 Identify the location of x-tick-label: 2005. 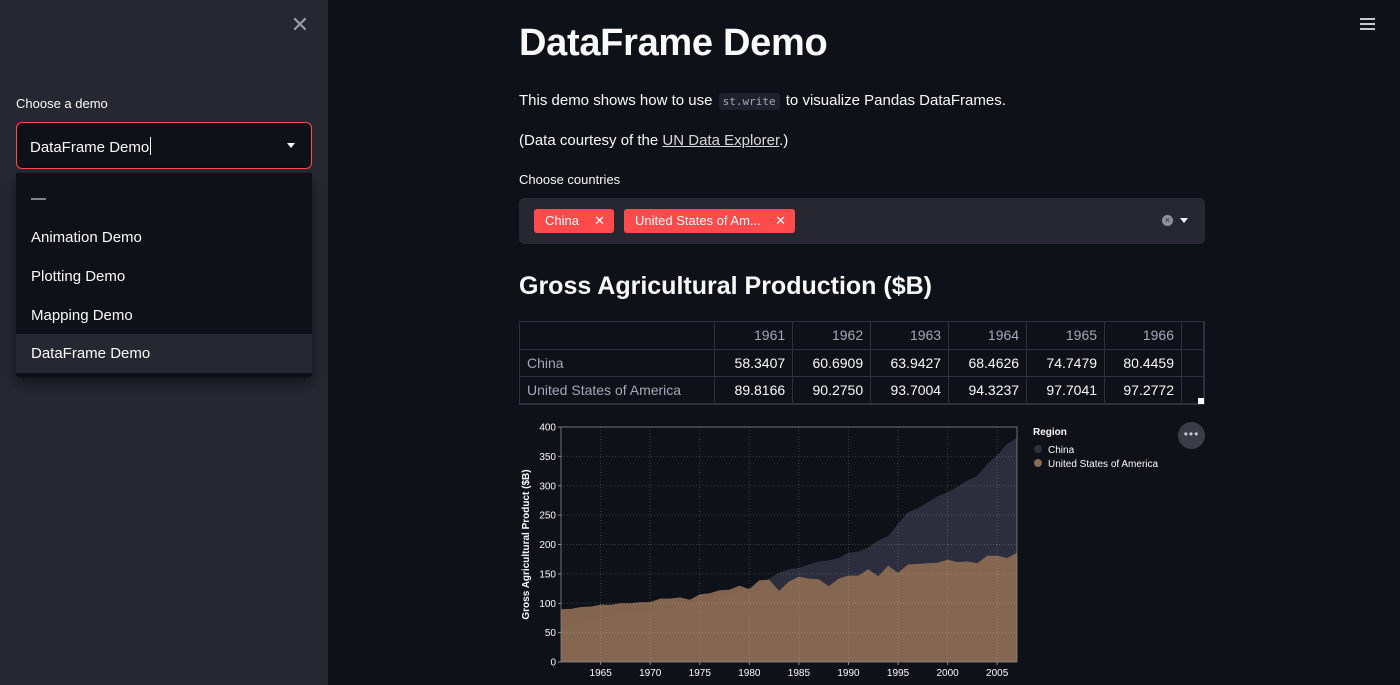
(997, 673).